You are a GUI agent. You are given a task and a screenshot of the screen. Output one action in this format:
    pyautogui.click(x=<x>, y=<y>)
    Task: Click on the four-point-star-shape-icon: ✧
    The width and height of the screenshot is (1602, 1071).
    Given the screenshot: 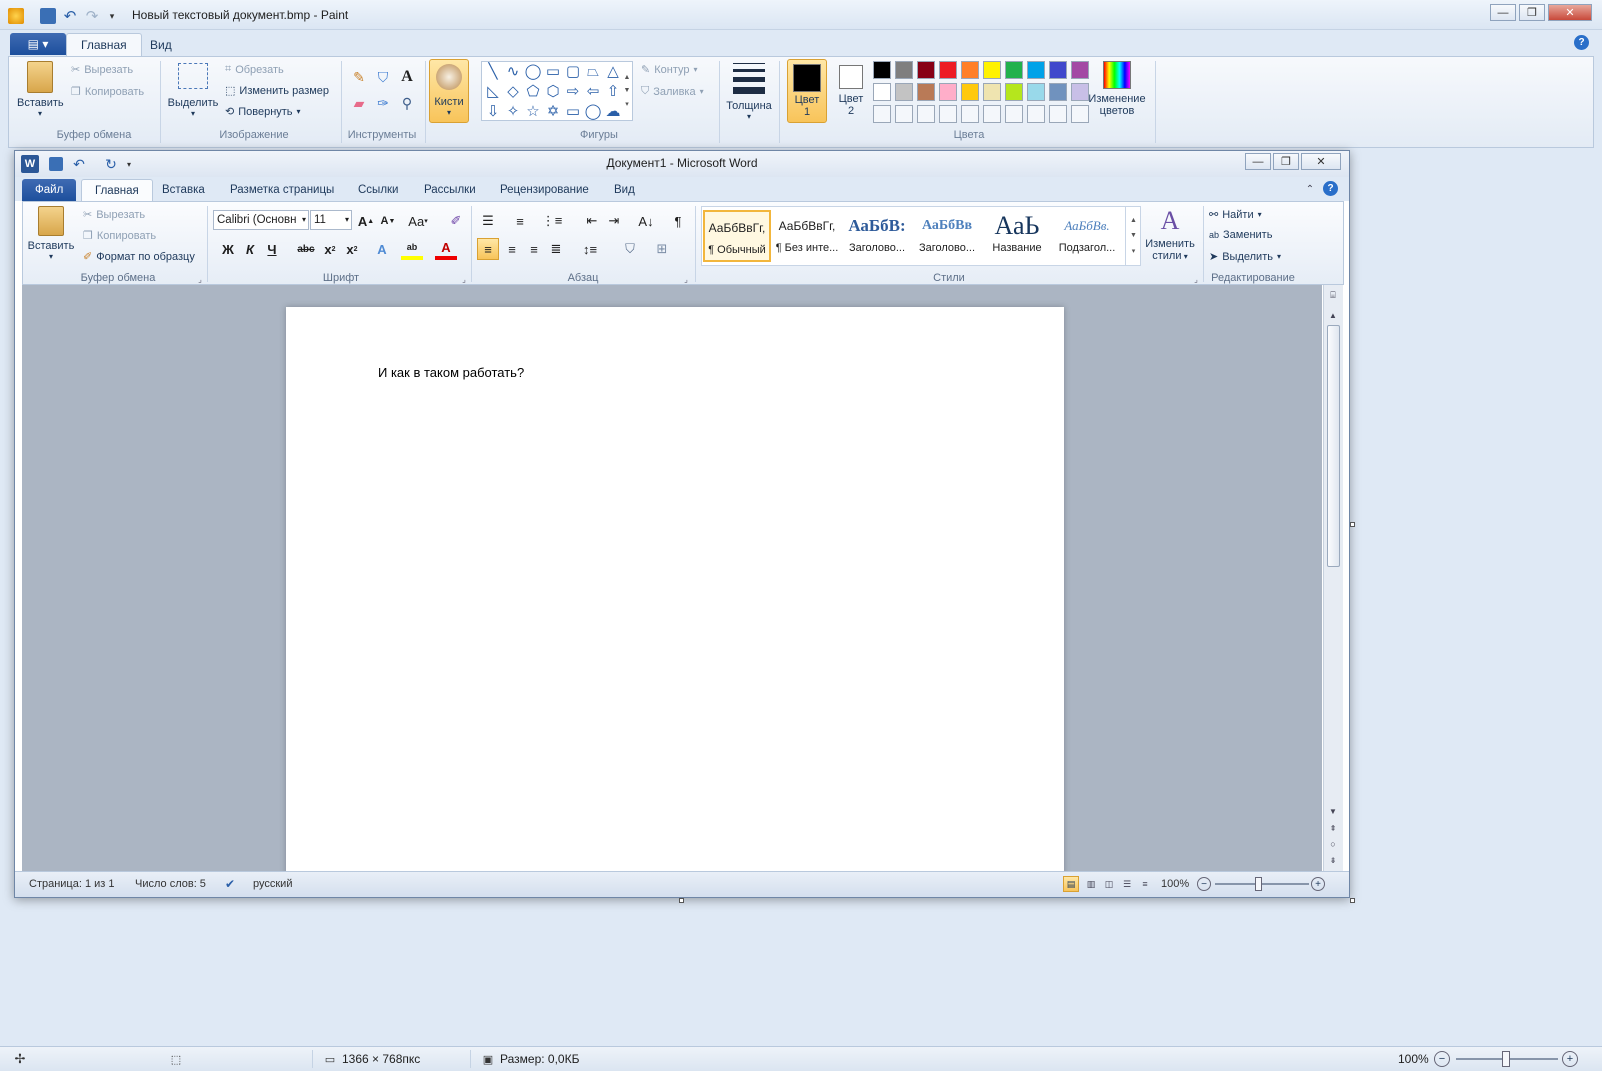 What is the action you would take?
    pyautogui.click(x=513, y=112)
    